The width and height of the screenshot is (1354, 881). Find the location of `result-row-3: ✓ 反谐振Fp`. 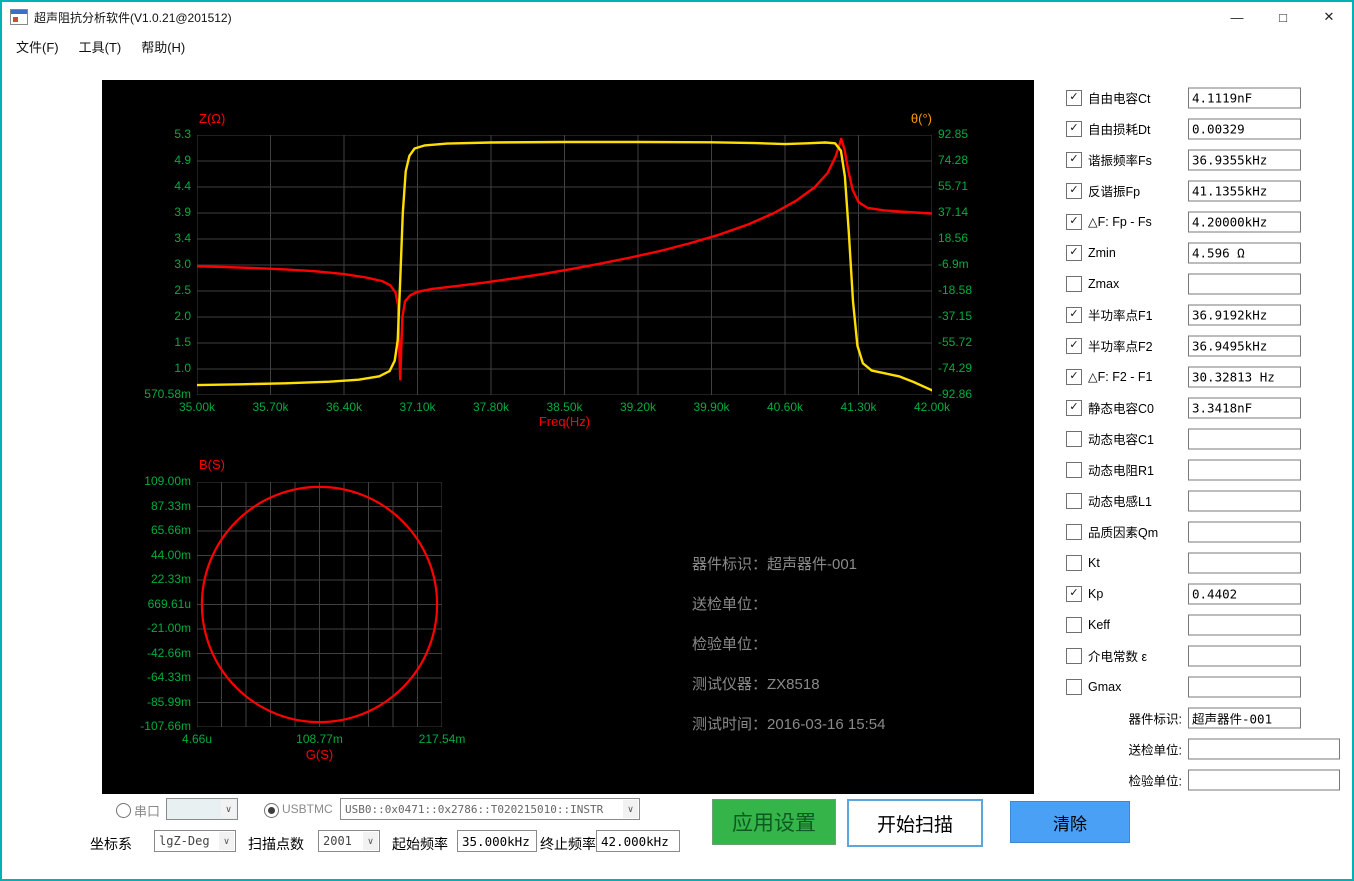

result-row-3: ✓ 反谐振Fp is located at coordinates (1207, 190).